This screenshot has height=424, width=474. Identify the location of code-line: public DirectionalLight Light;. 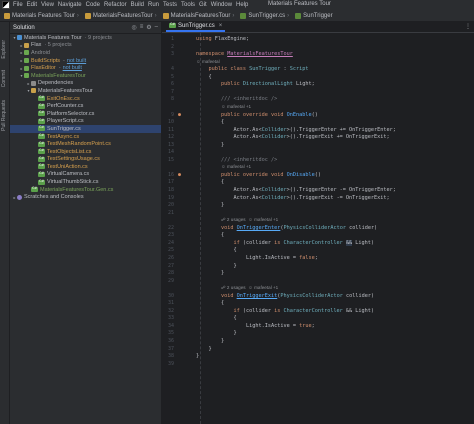
(255, 84).